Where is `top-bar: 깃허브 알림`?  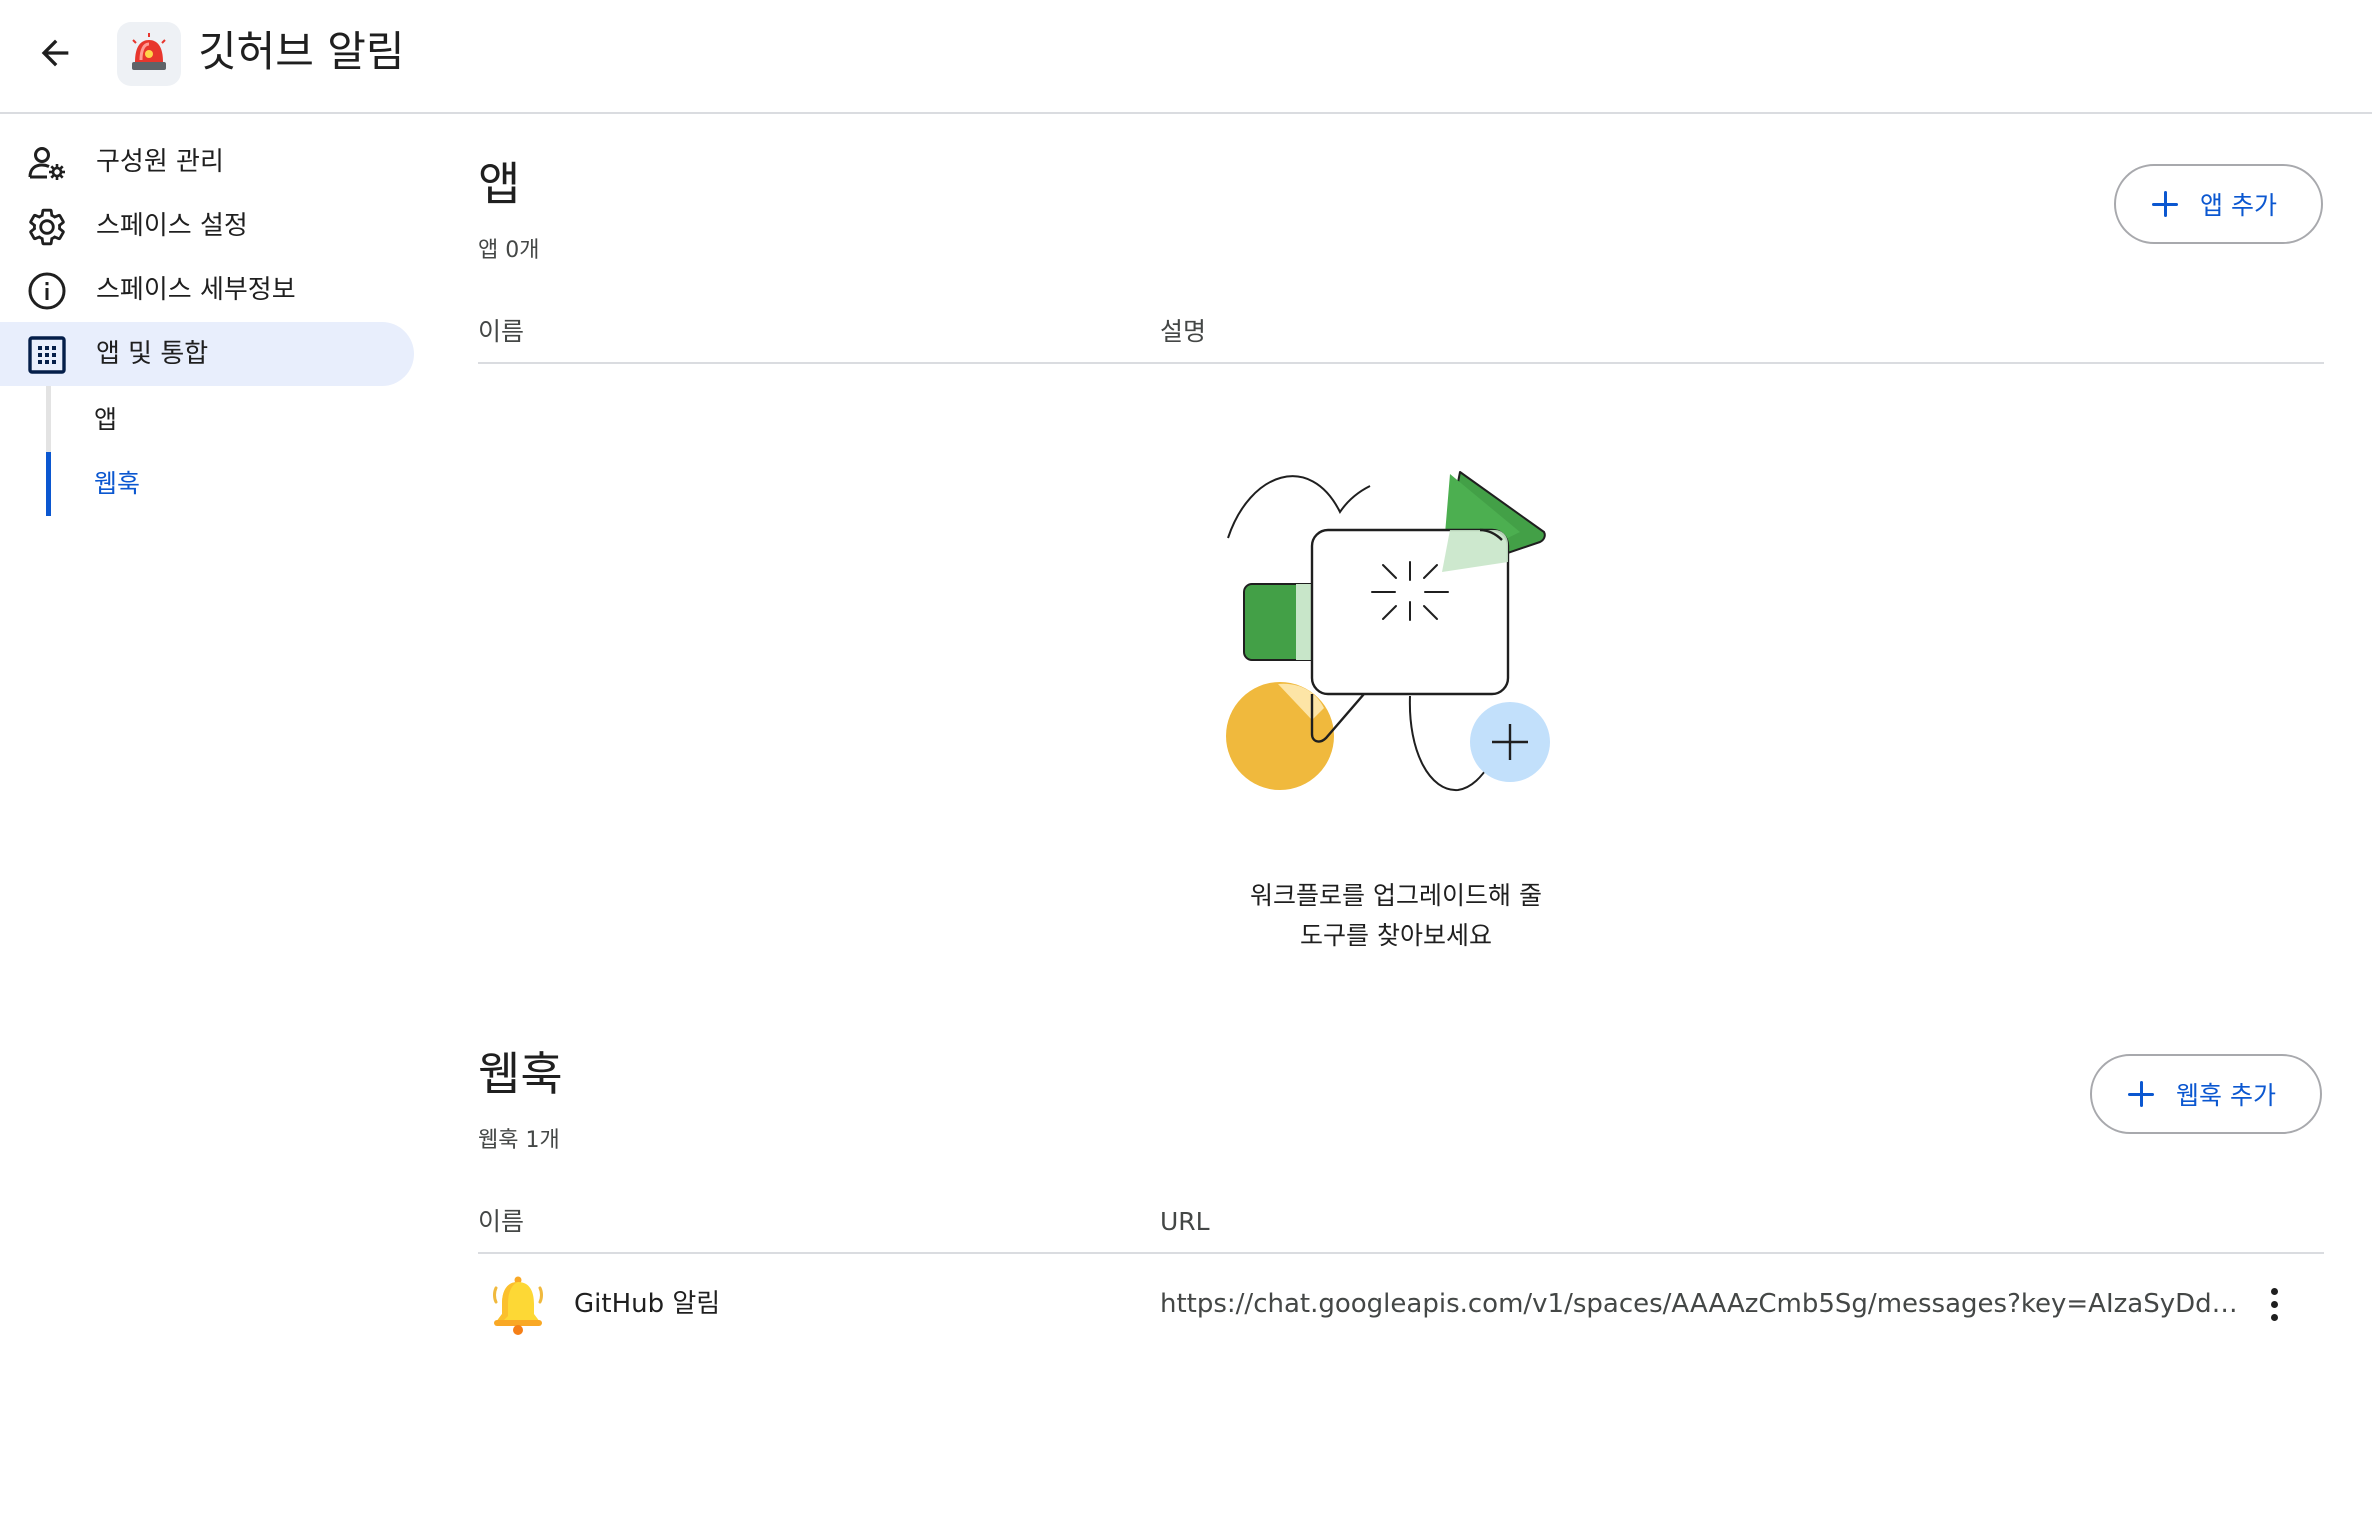 top-bar: 깃허브 알림 is located at coordinates (1186, 57).